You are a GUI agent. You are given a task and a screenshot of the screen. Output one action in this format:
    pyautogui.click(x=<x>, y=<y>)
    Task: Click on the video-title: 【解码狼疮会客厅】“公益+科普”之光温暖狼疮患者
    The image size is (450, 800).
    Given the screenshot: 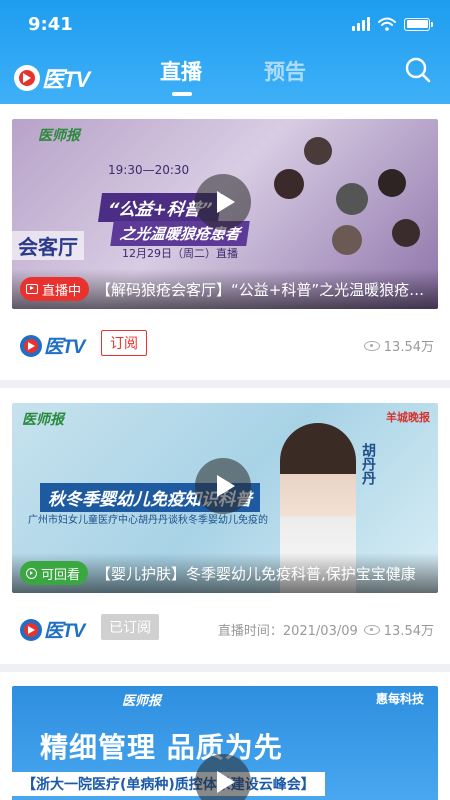 What is the action you would take?
    pyautogui.click(x=264, y=289)
    